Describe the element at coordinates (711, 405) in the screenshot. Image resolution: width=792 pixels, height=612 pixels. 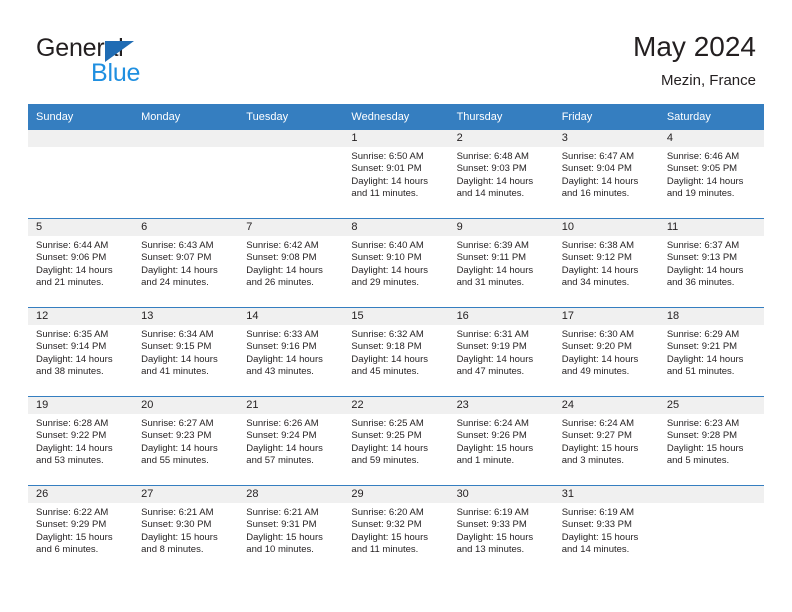
I see `day-number: 25` at that location.